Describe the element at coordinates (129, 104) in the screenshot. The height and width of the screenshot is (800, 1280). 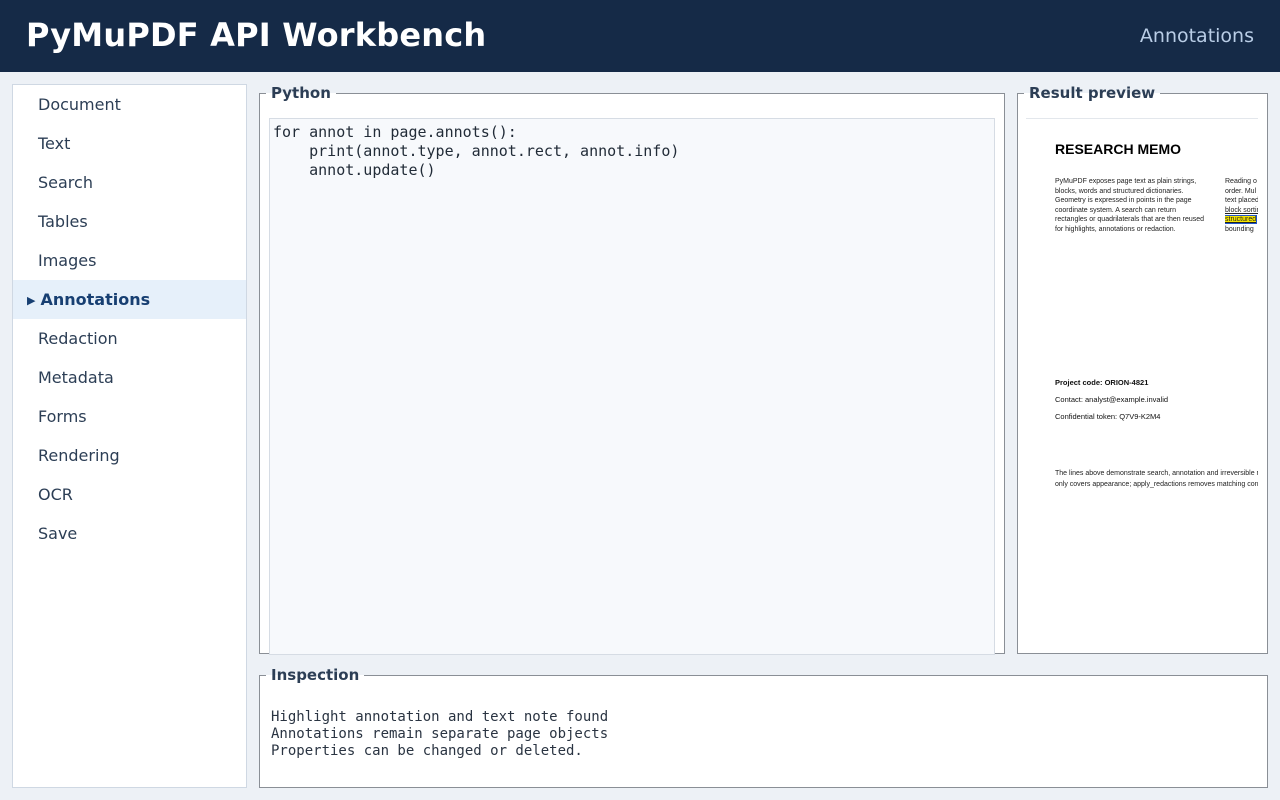
I see `sidebar-item-document: Document` at that location.